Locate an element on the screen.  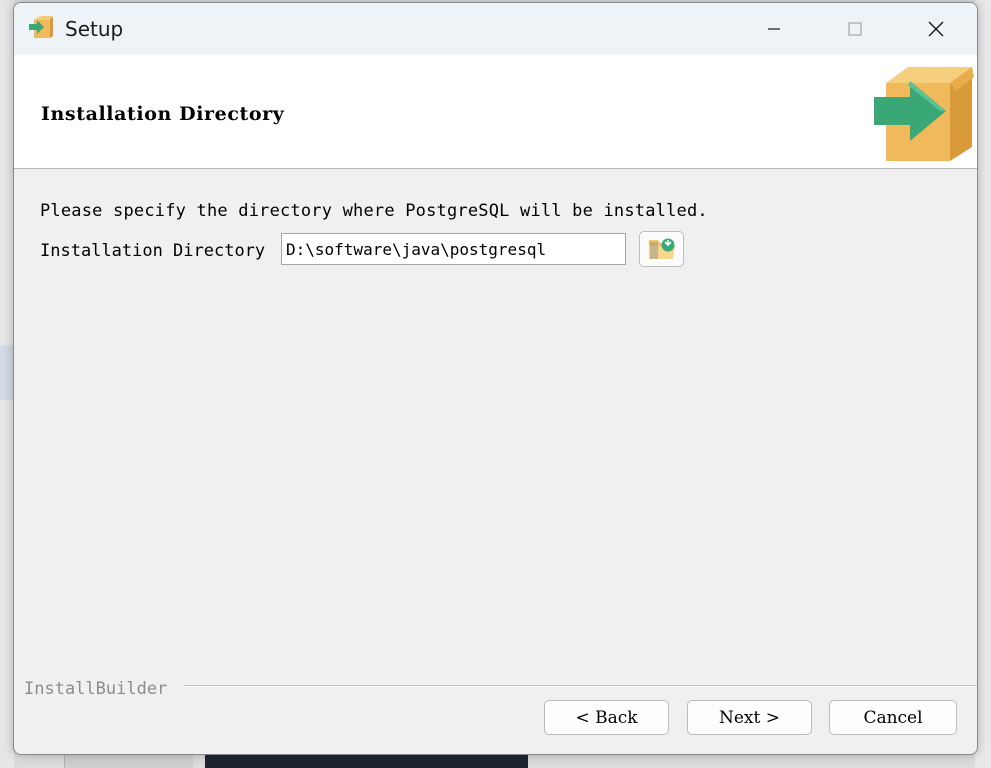
title-bar: Setup is located at coordinates (495, 29).